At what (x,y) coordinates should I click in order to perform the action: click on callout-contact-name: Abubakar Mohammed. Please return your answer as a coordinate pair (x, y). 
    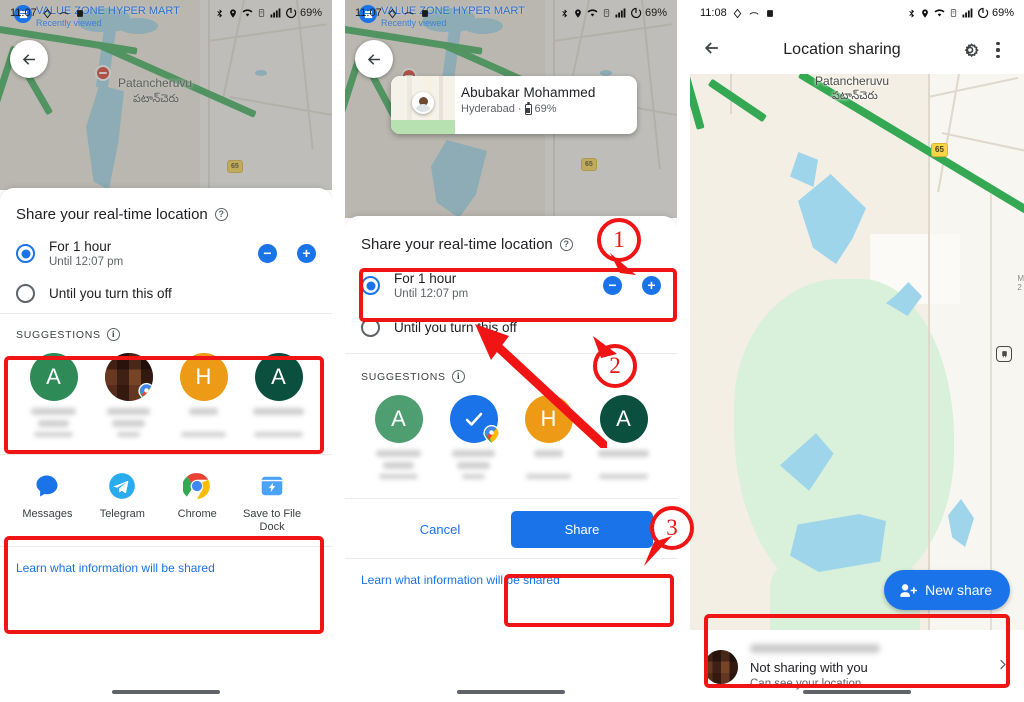
    Looking at the image, I should click on (528, 92).